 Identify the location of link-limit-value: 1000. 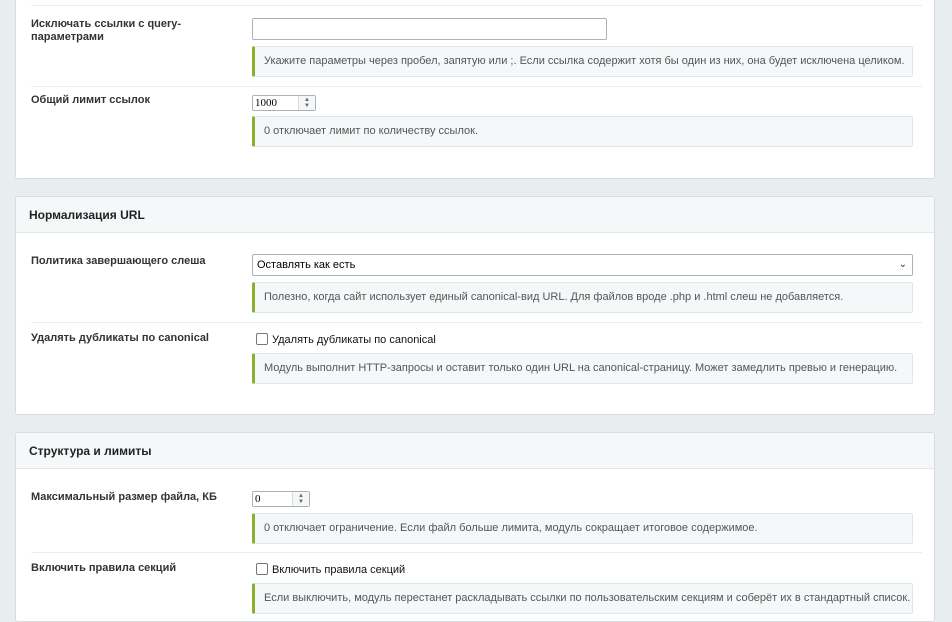
(266, 103).